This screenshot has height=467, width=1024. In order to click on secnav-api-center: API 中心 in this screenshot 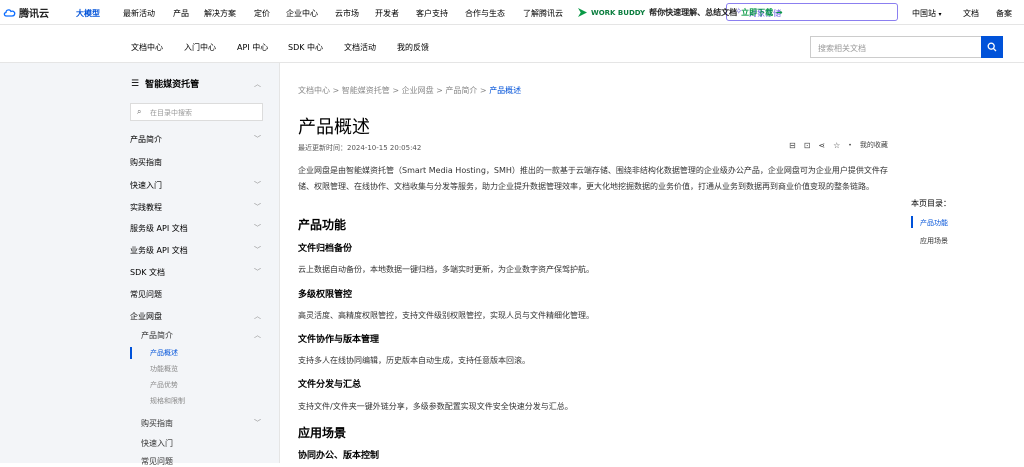, I will do `click(252, 47)`.